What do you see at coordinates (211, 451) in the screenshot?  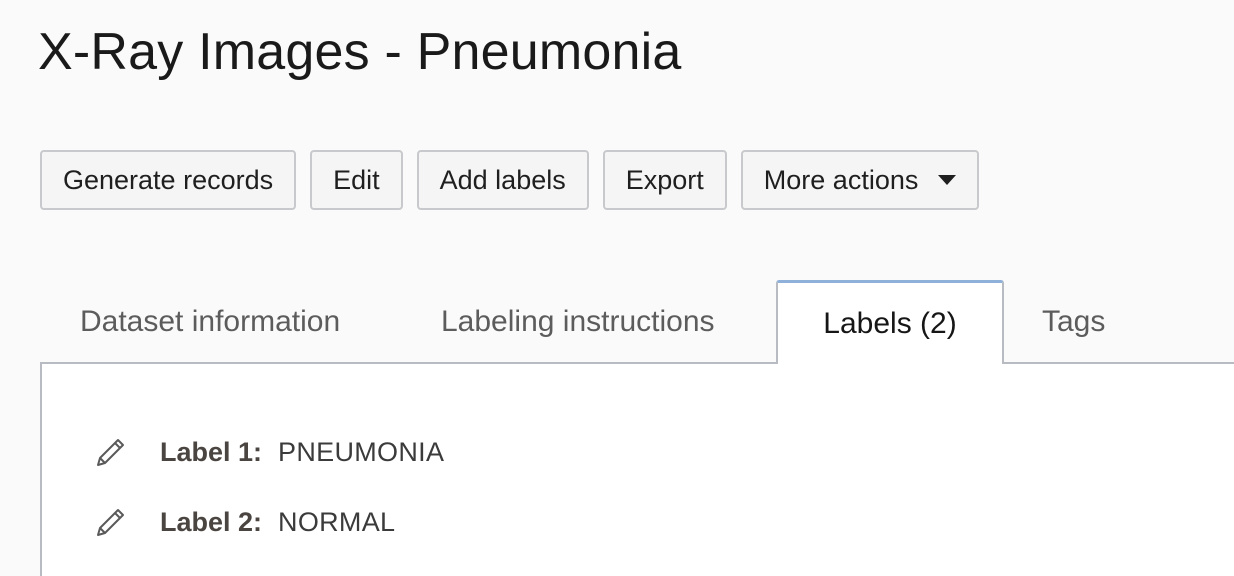 I see `label-key: Label 1:` at bounding box center [211, 451].